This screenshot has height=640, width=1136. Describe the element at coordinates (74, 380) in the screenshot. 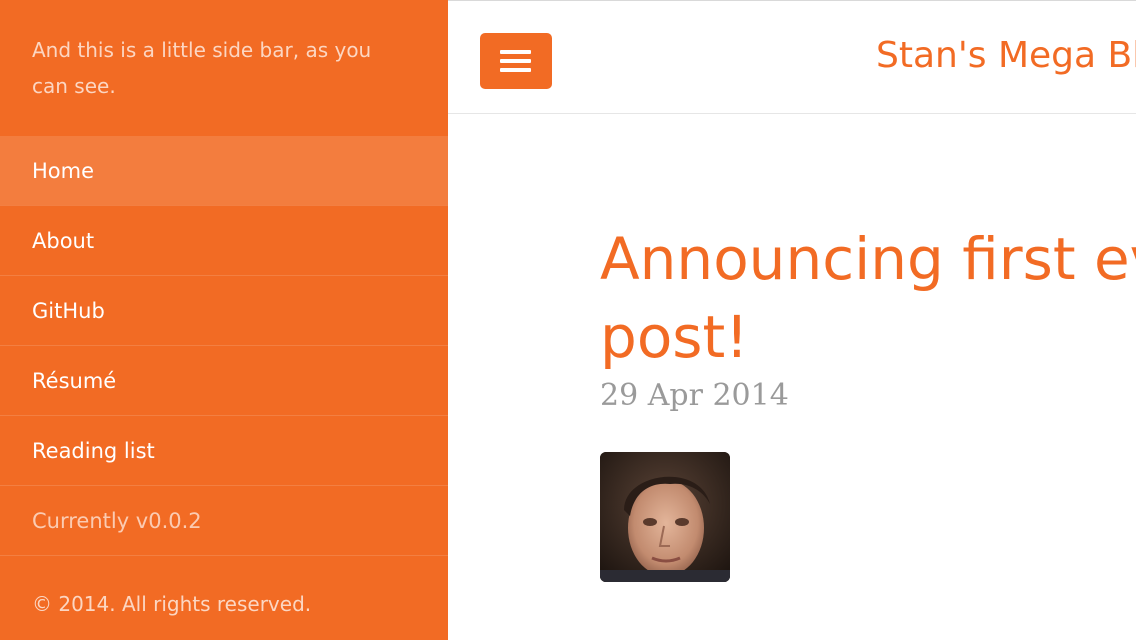

I see `sidebar-item-label: Résumé` at that location.